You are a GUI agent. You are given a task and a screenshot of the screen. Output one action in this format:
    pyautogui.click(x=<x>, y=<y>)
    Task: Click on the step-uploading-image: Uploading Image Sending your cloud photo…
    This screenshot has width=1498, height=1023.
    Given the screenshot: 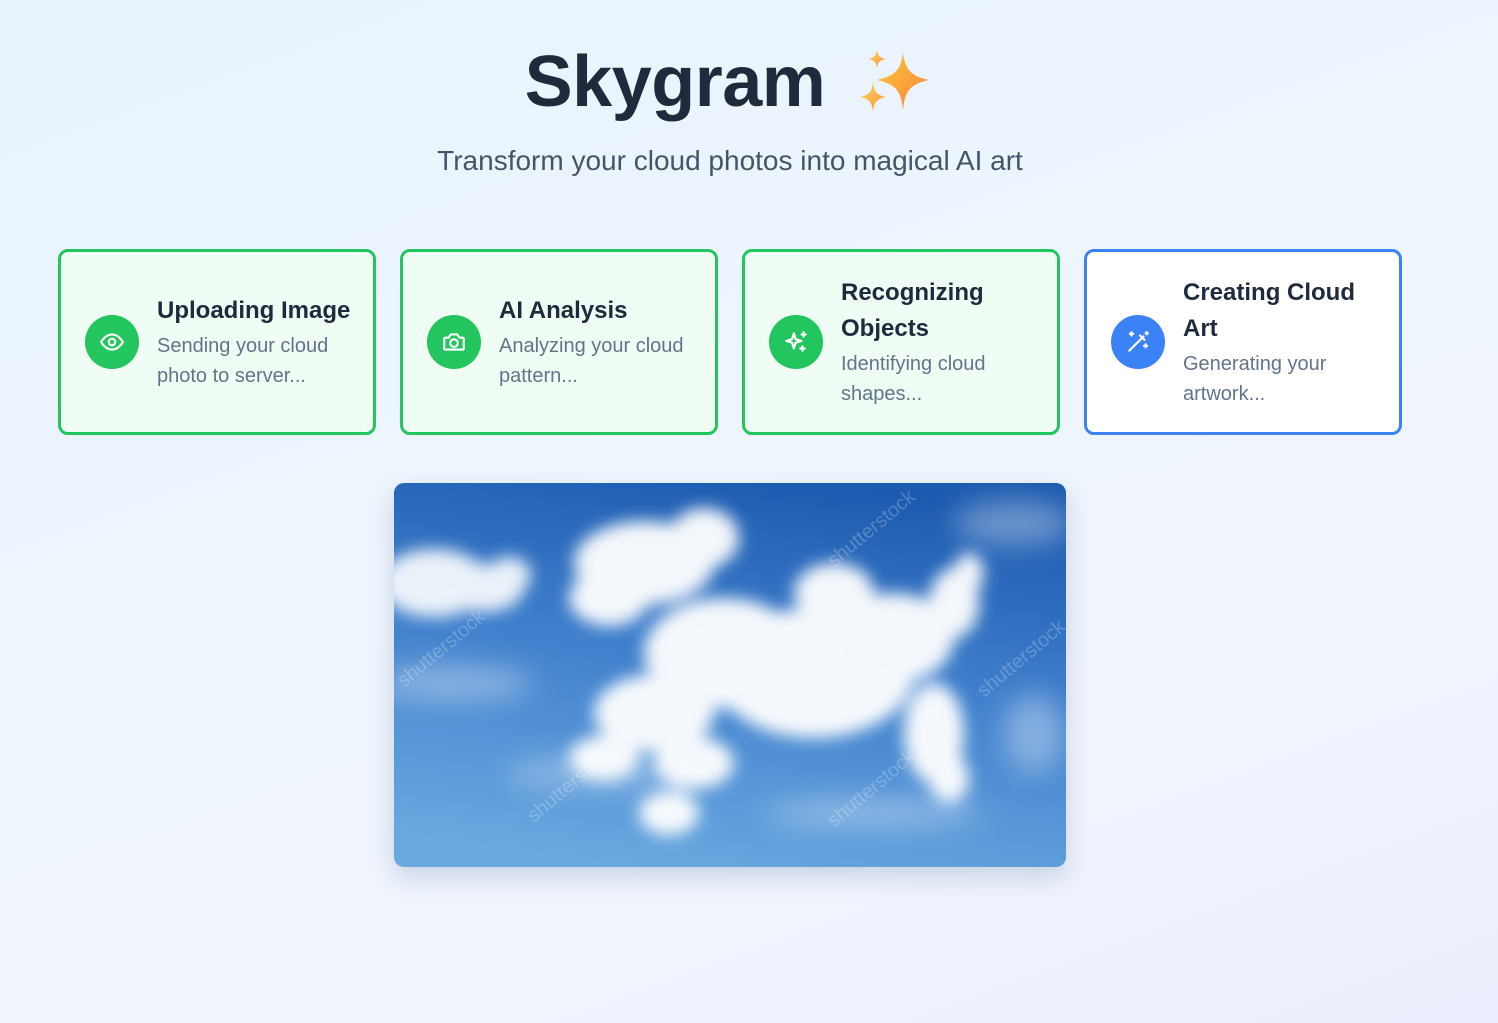 What is the action you would take?
    pyautogui.click(x=217, y=342)
    